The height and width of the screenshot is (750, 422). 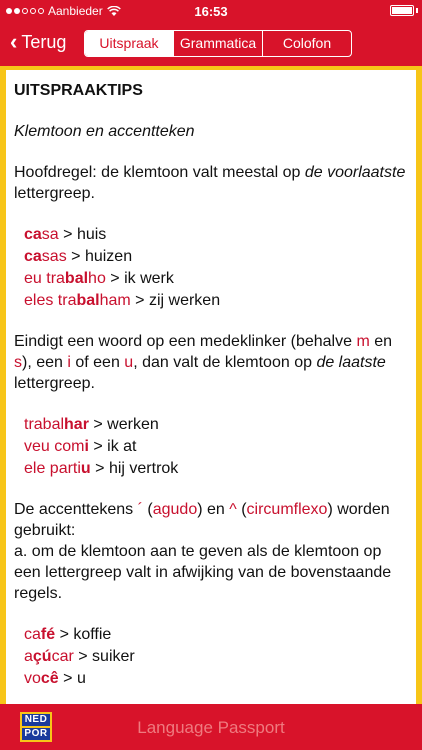 I want to click on tab-uitspraak: Uitspraak, so click(x=129, y=43).